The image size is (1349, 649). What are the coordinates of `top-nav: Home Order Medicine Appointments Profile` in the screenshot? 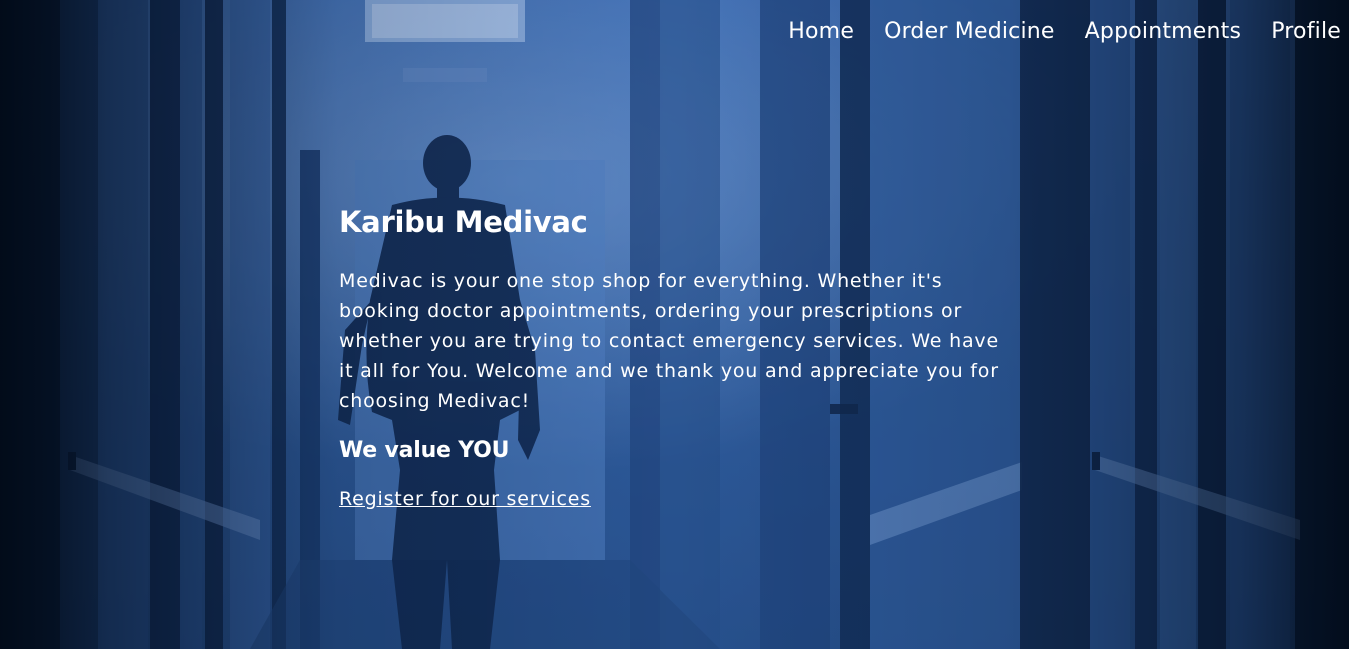 It's located at (1068, 32).